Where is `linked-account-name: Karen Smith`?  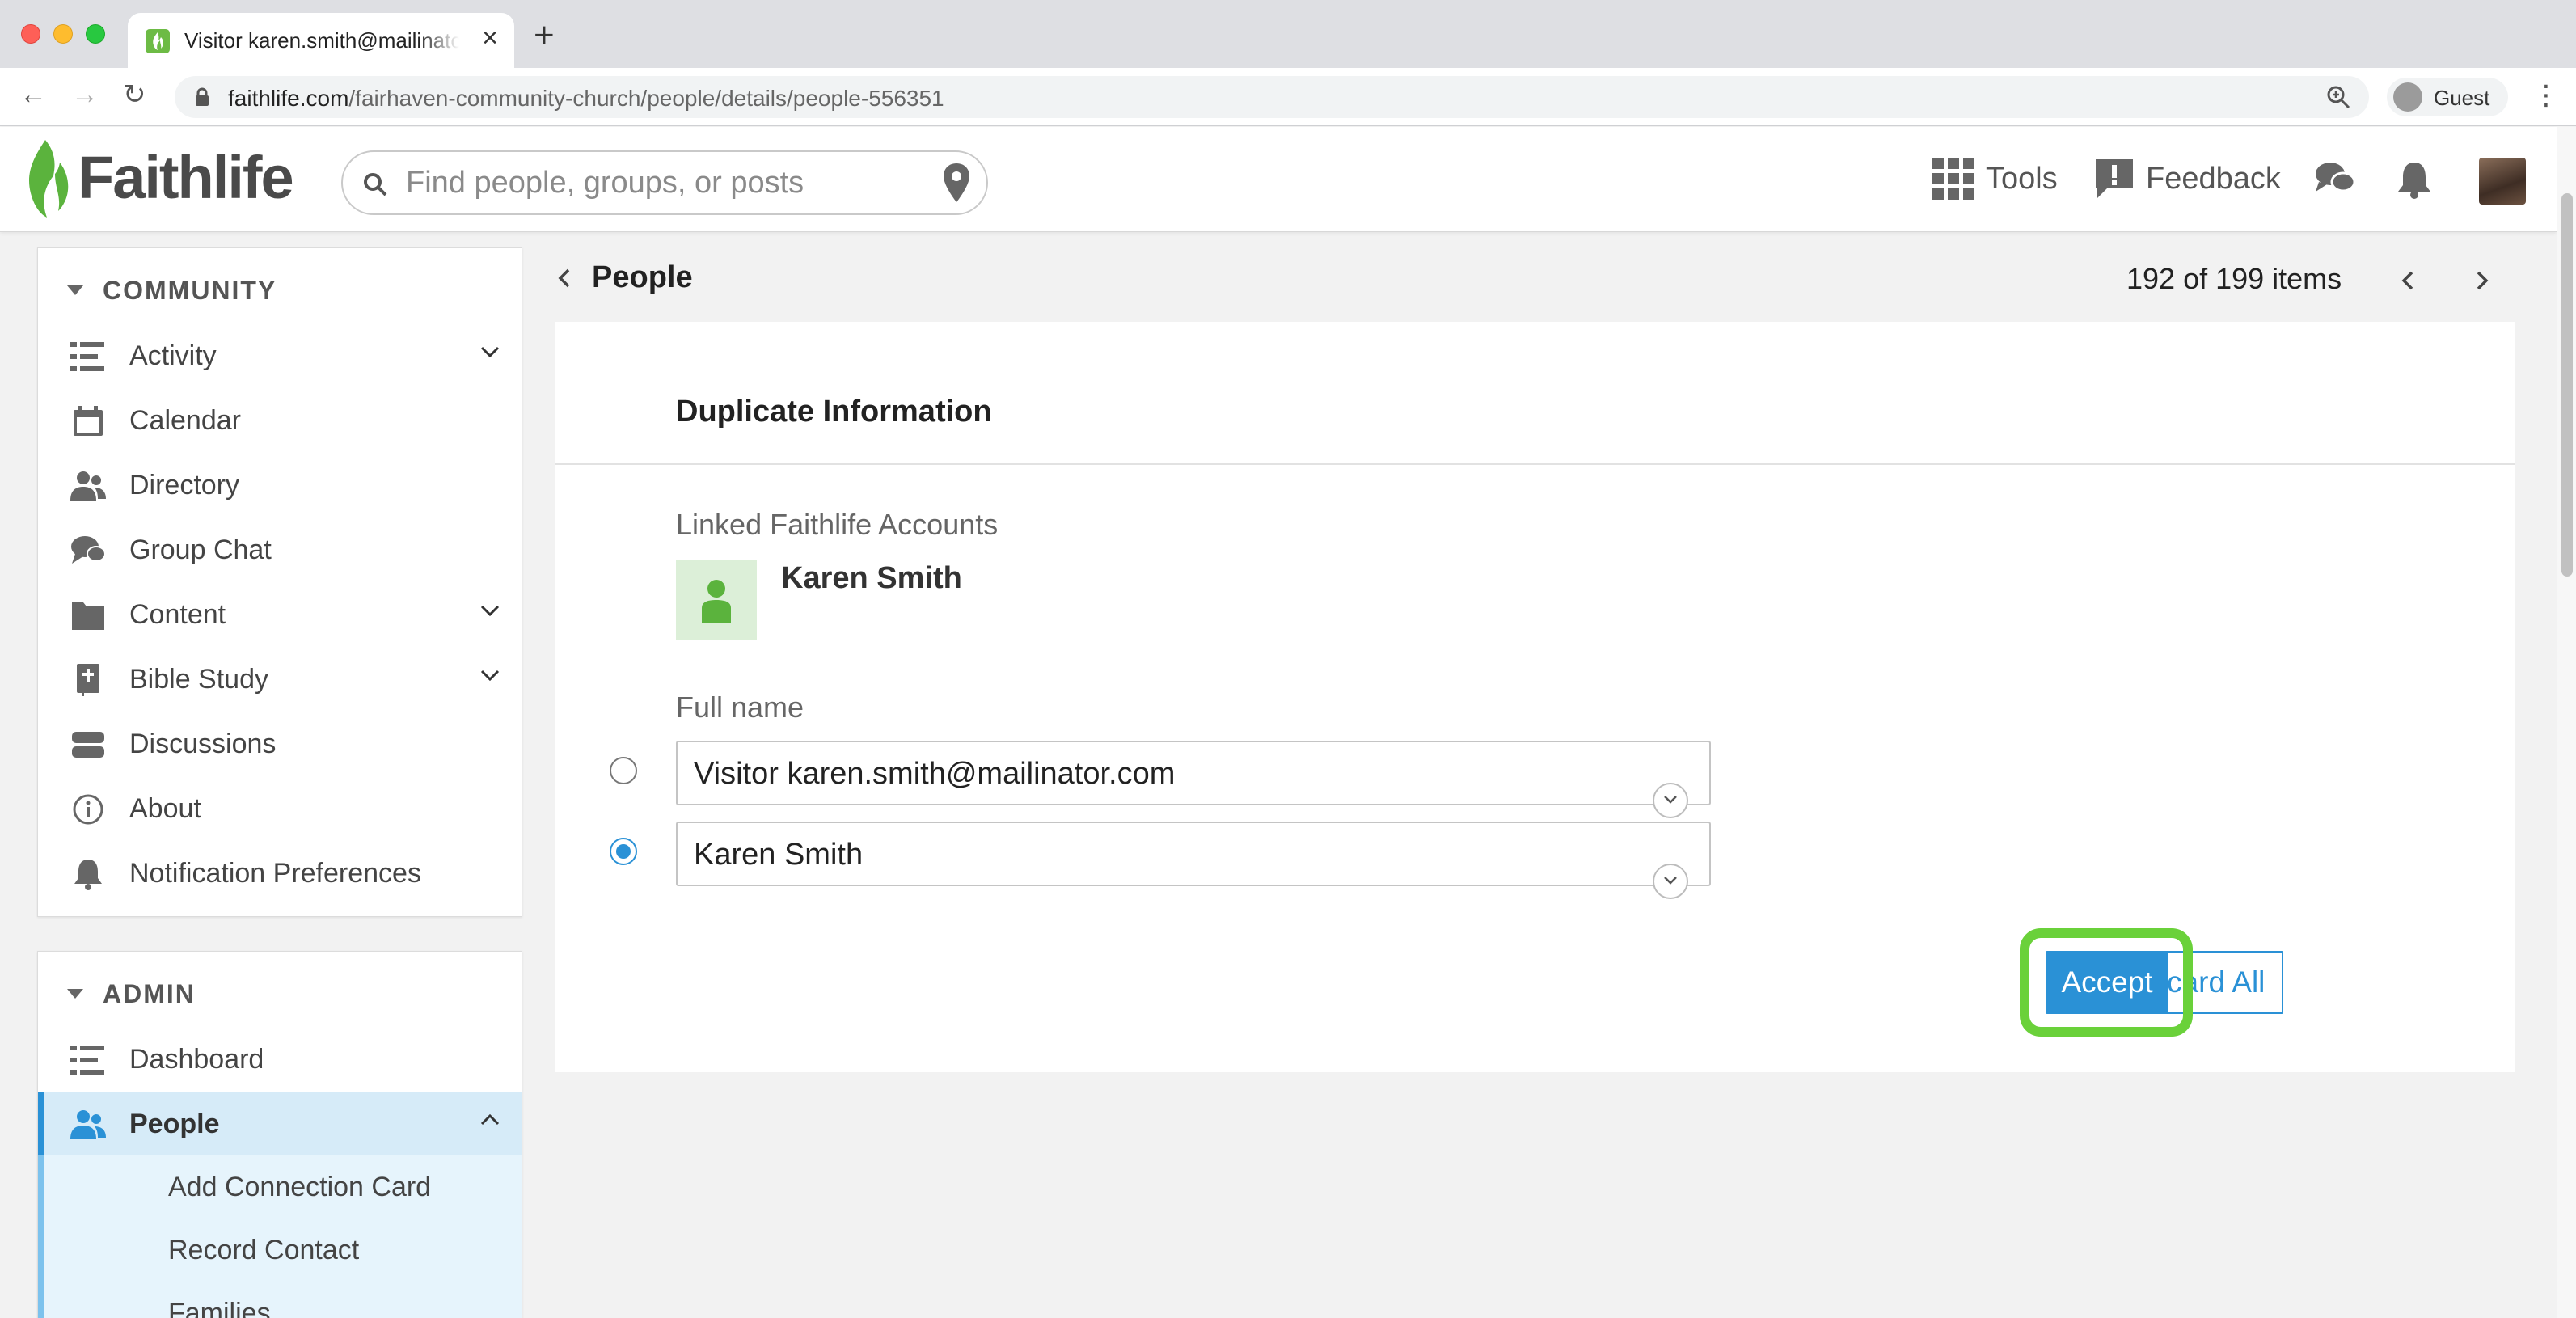
linked-account-name: Karen Smith is located at coordinates (872, 578).